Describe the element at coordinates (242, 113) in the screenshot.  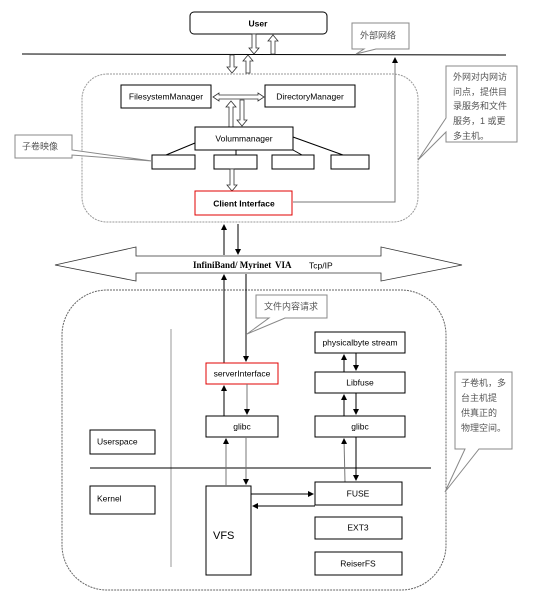
I see `arrow-down-volum` at that location.